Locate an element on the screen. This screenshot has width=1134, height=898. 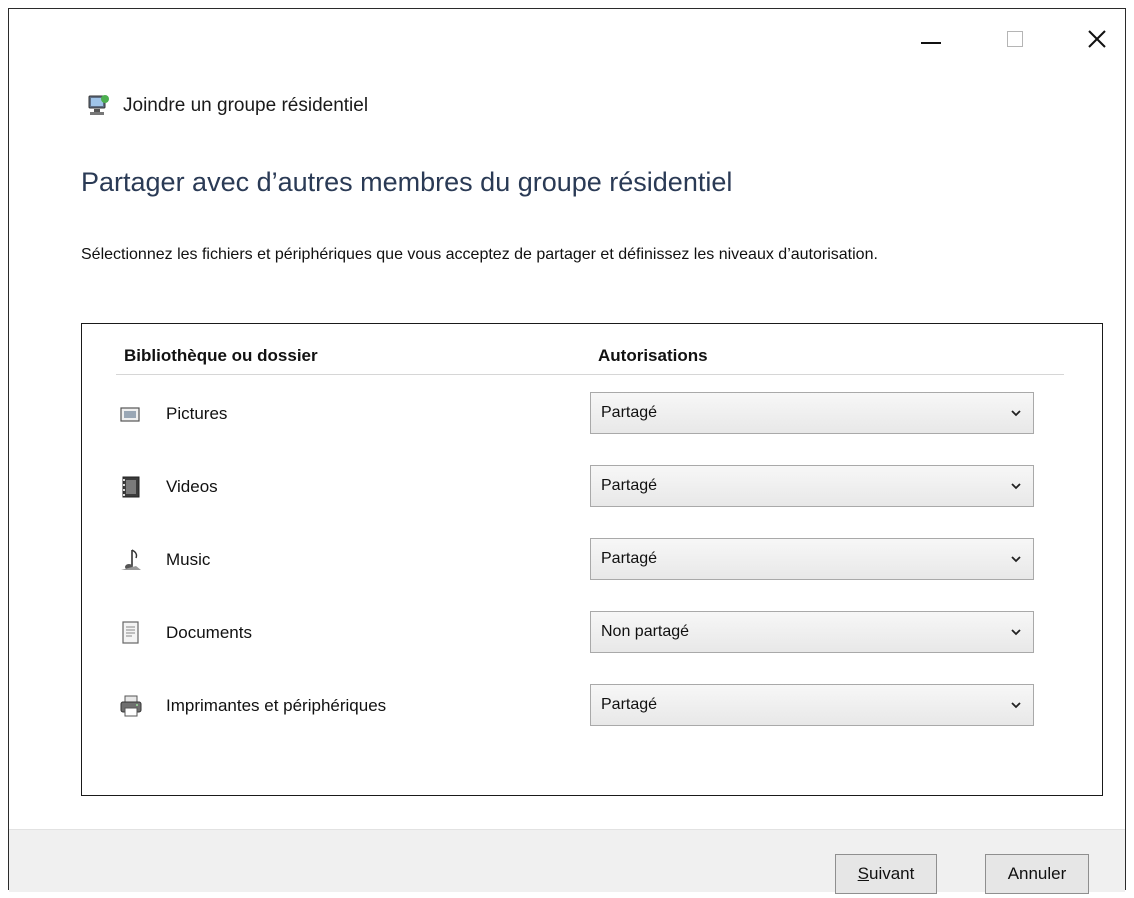
dialog-title: Joindre un groupe résidentiel is located at coordinates (246, 105).